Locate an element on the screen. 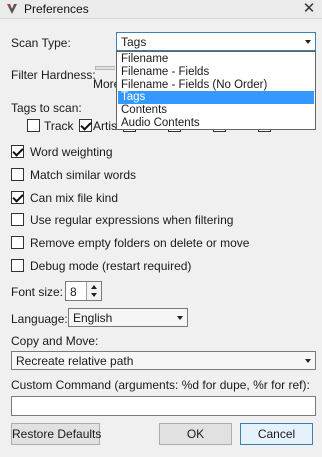 This screenshot has height=457, width=322. can-mix-file-kind-checkbox is located at coordinates (17, 197).